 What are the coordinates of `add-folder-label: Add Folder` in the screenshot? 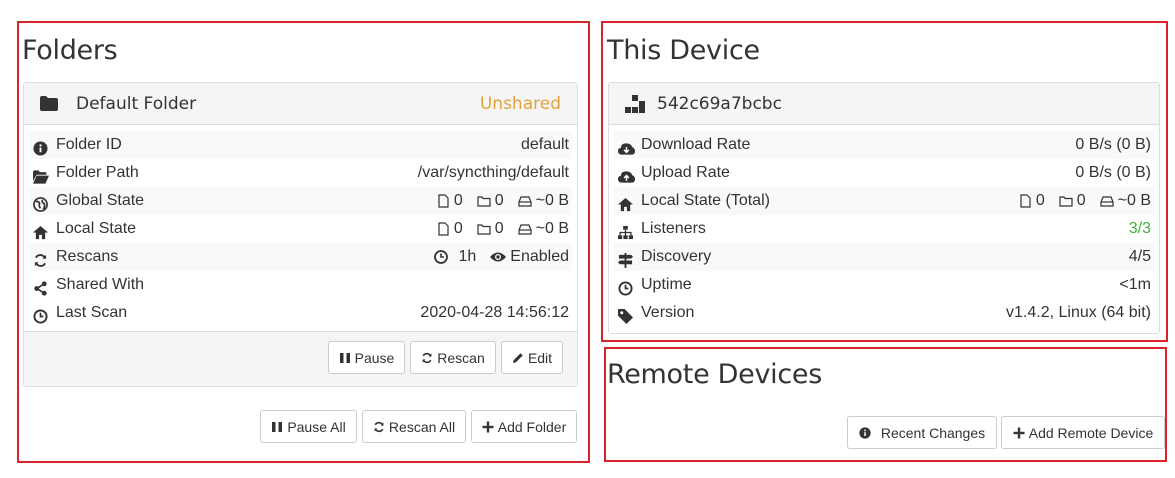 It's located at (532, 426).